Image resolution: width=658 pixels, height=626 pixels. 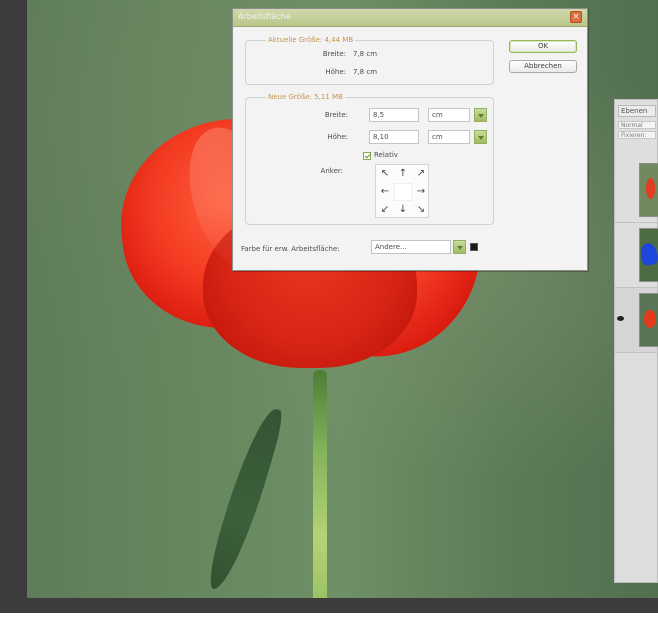 What do you see at coordinates (331, 171) in the screenshot?
I see `anchor-label: Anker:` at bounding box center [331, 171].